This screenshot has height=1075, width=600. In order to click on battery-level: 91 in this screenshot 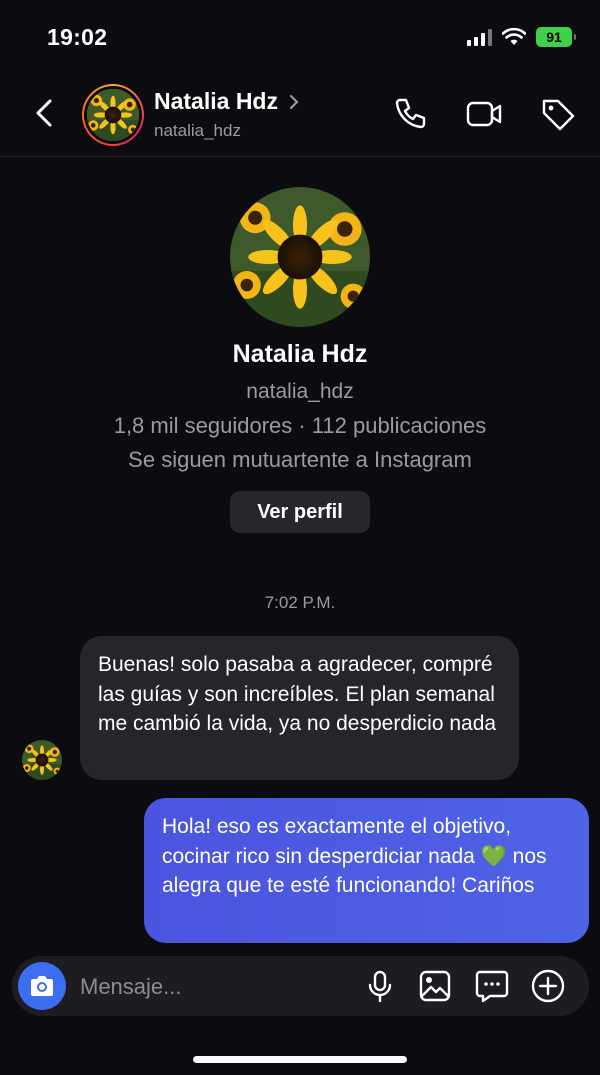, I will do `click(554, 37)`.